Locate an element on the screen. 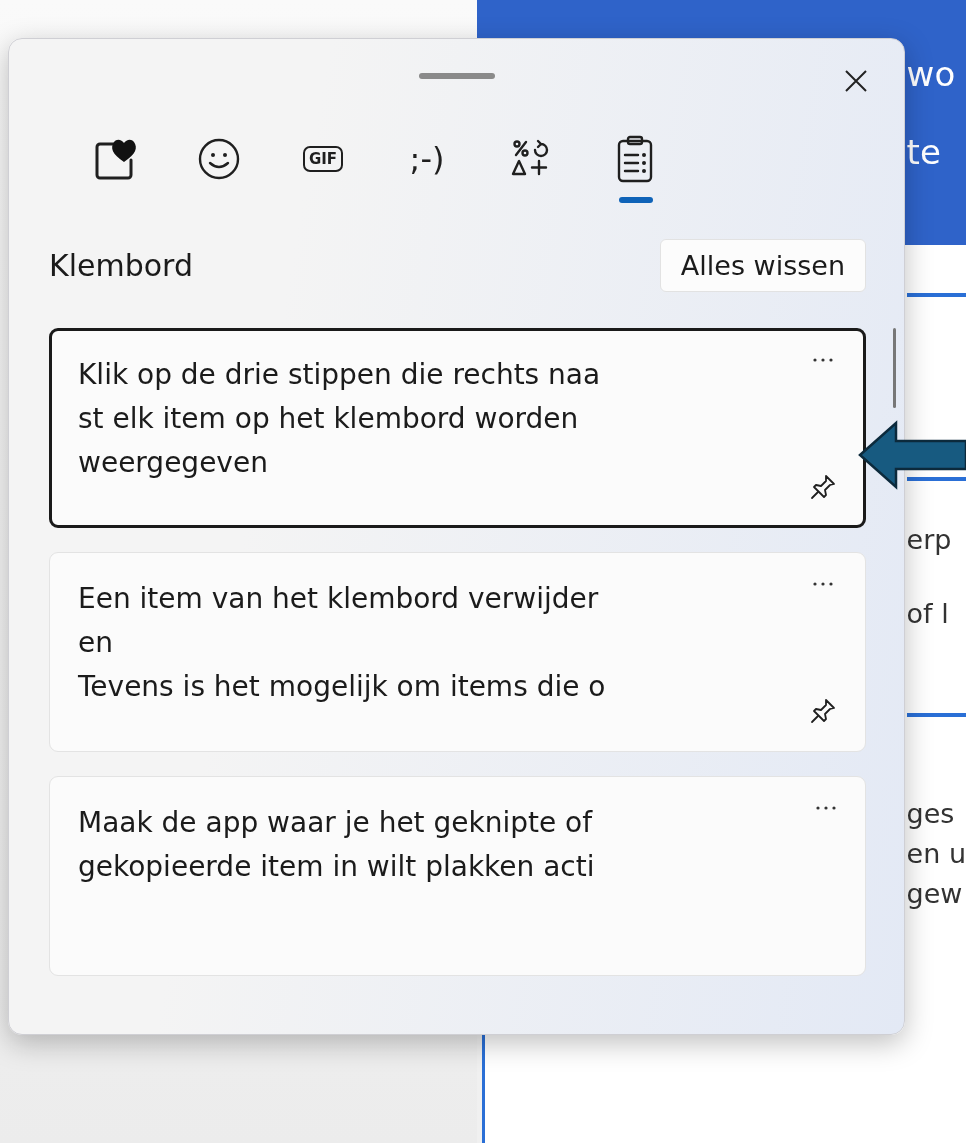 This screenshot has width=966, height=1143. header-text: te is located at coordinates (924, 152).